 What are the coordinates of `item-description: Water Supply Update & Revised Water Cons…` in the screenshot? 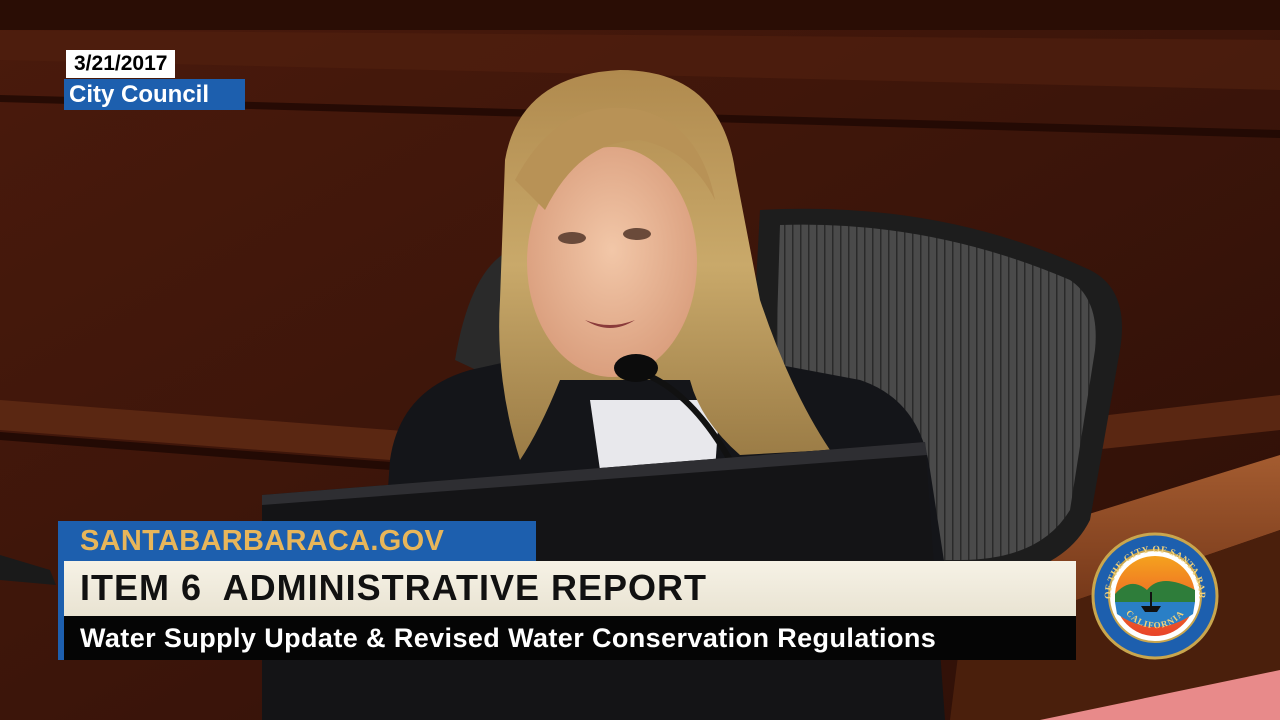 It's located at (508, 638).